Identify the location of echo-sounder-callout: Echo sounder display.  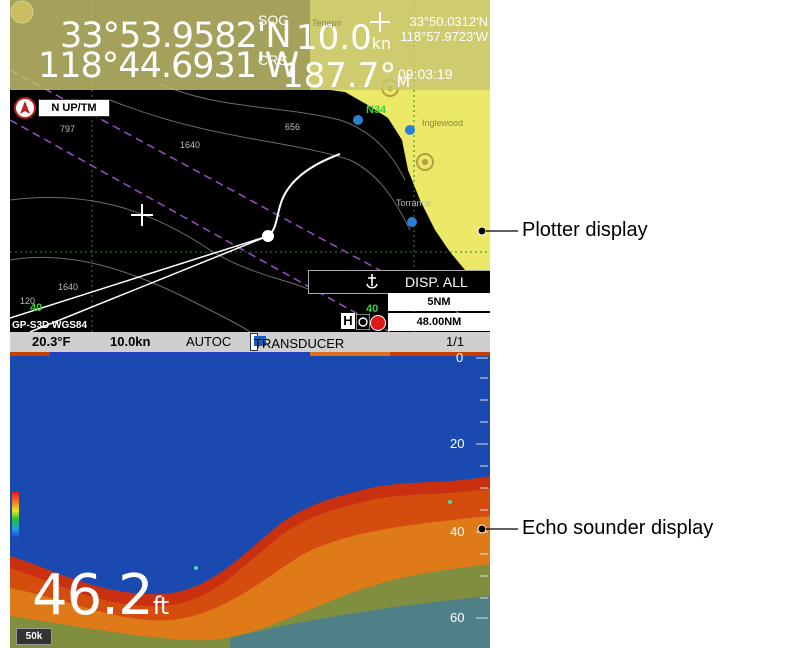
(618, 528).